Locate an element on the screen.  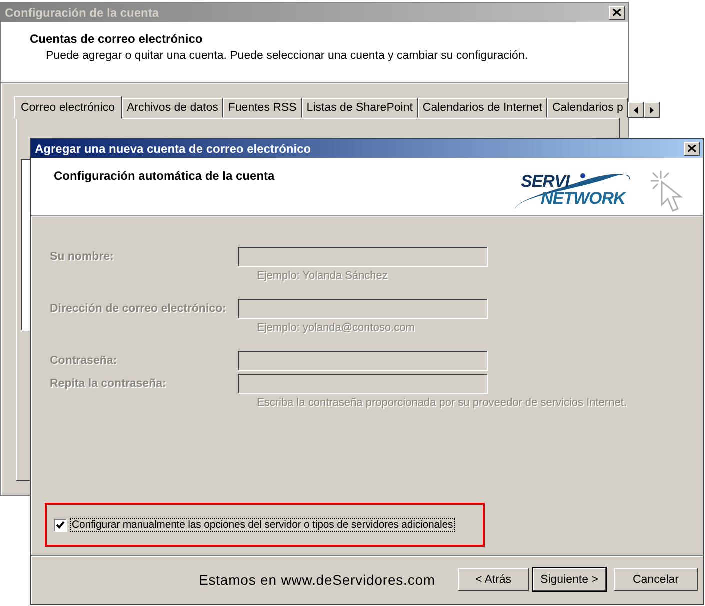
checkbox-label: Configurar manualmente las opciones del servidor o tipos de servidores adicionales is located at coordinates (263, 525).